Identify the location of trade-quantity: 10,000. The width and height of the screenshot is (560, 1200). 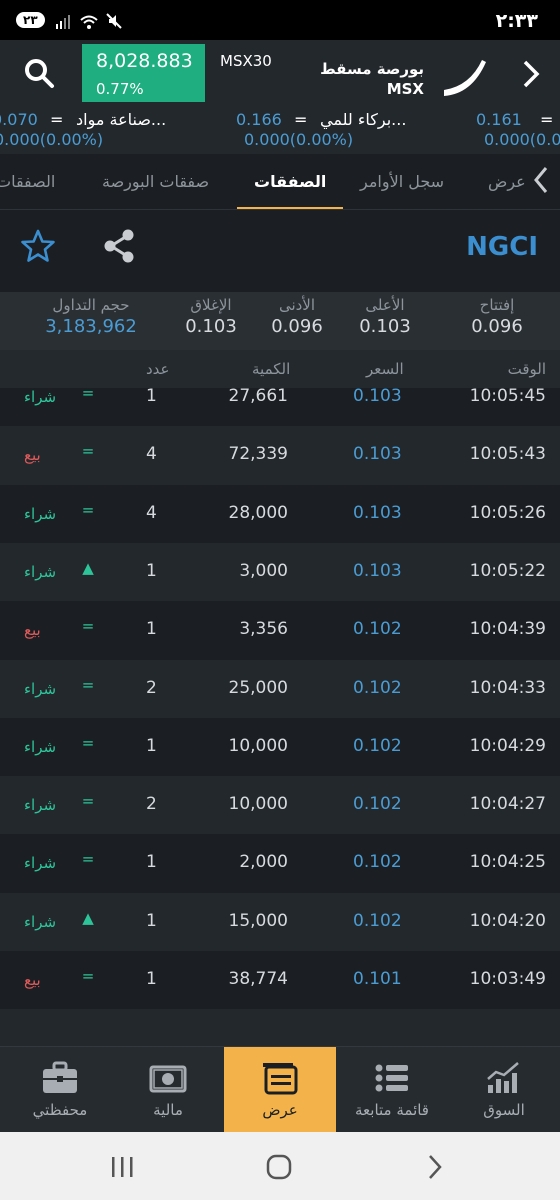
(258, 804).